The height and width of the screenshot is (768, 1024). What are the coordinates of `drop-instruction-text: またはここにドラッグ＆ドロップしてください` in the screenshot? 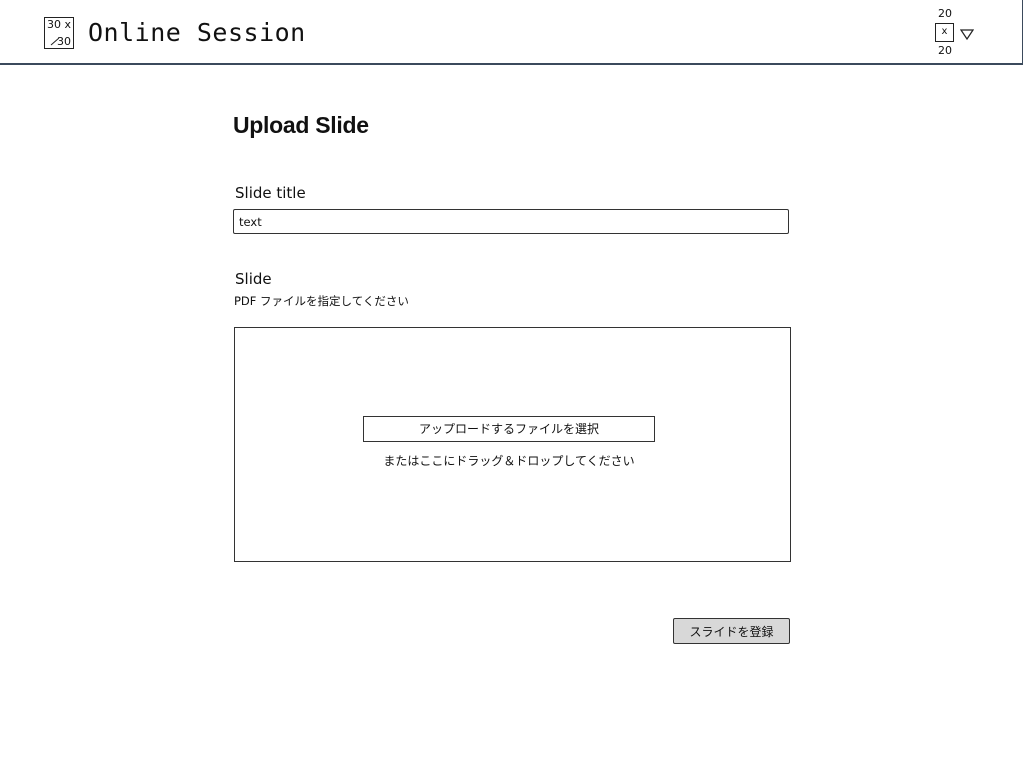 It's located at (509, 461).